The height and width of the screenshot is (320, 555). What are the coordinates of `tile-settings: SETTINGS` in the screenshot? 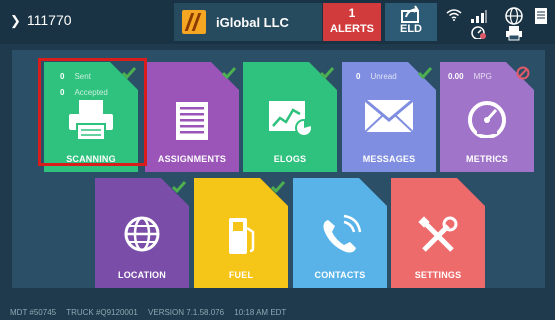 It's located at (438, 233).